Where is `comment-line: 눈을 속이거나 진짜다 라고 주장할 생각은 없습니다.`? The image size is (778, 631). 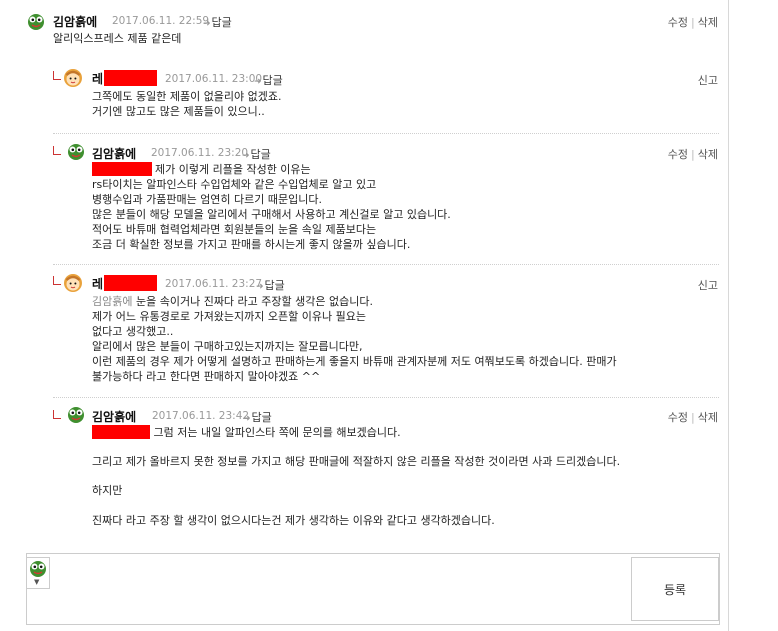
comment-line: 눈을 속이거나 진짜다 라고 주장할 생각은 없습니다. is located at coordinates (252, 301).